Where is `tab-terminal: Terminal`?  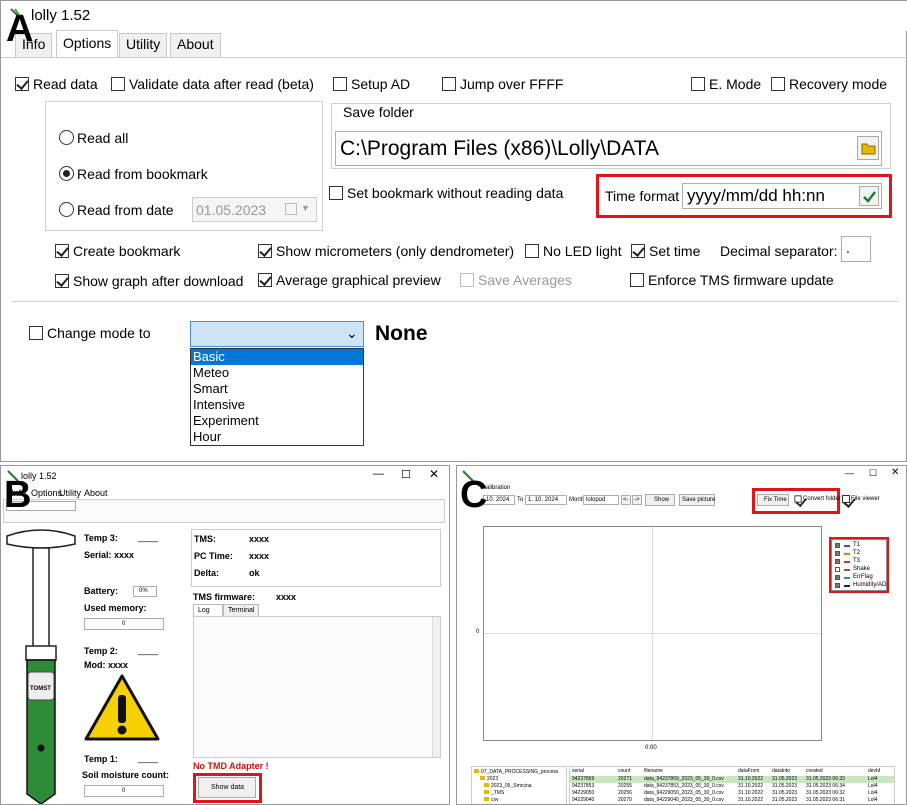
tab-terminal: Terminal is located at coordinates (241, 610).